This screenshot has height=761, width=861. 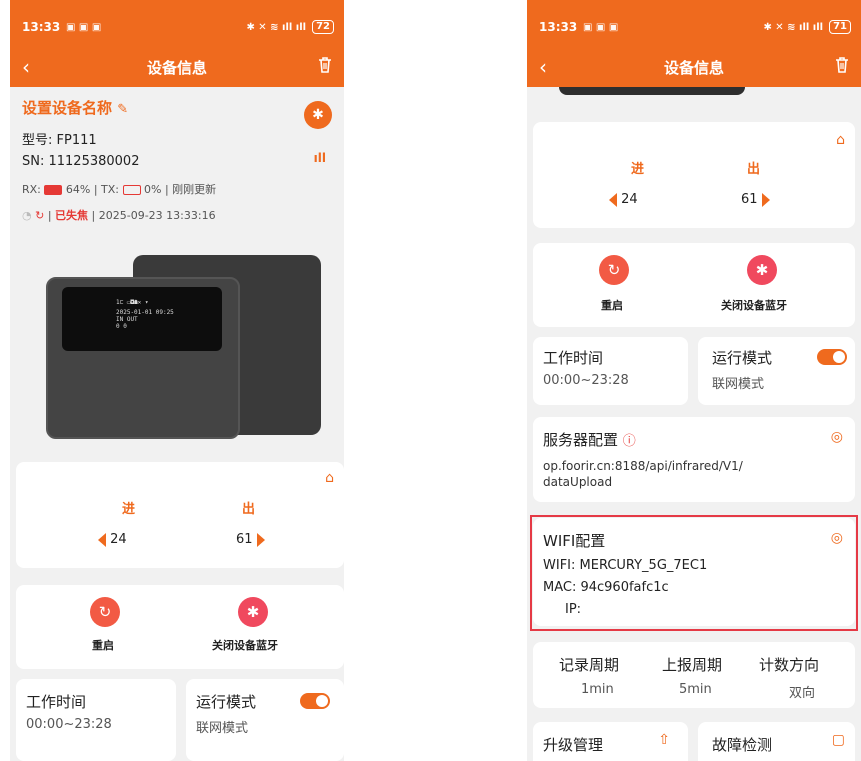 I want to click on server-url-line1: op.foorir.cn:8188/api/infrared/V1/, so click(x=643, y=466).